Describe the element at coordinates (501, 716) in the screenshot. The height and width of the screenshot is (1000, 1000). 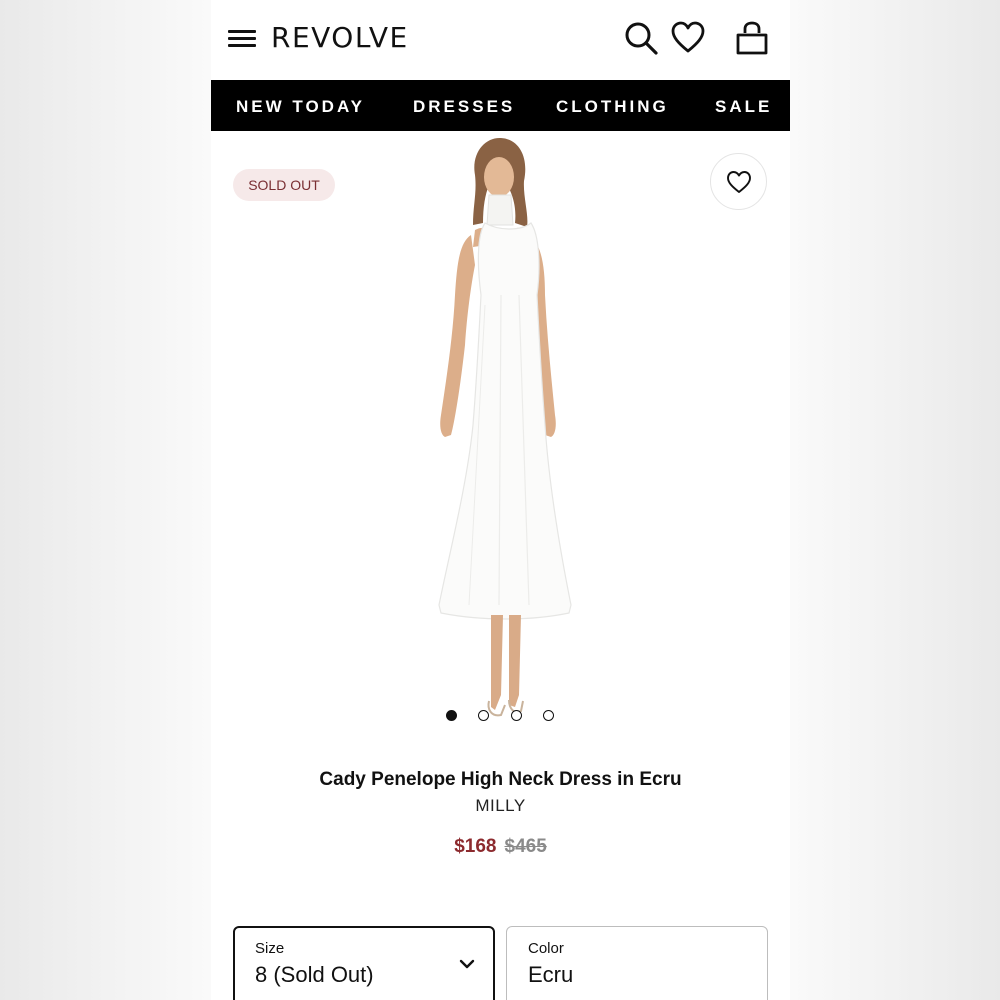
I see `image-carousel-dots` at that location.